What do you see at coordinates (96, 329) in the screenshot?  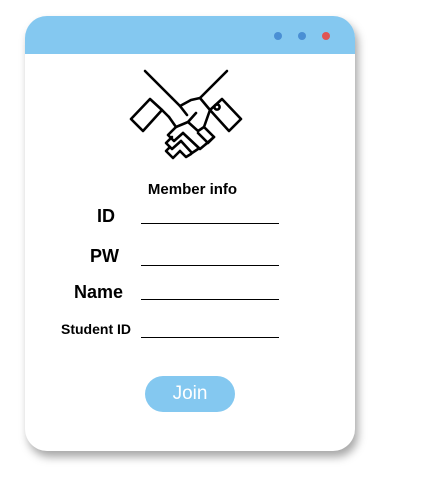 I see `student-id-label: Student ID` at bounding box center [96, 329].